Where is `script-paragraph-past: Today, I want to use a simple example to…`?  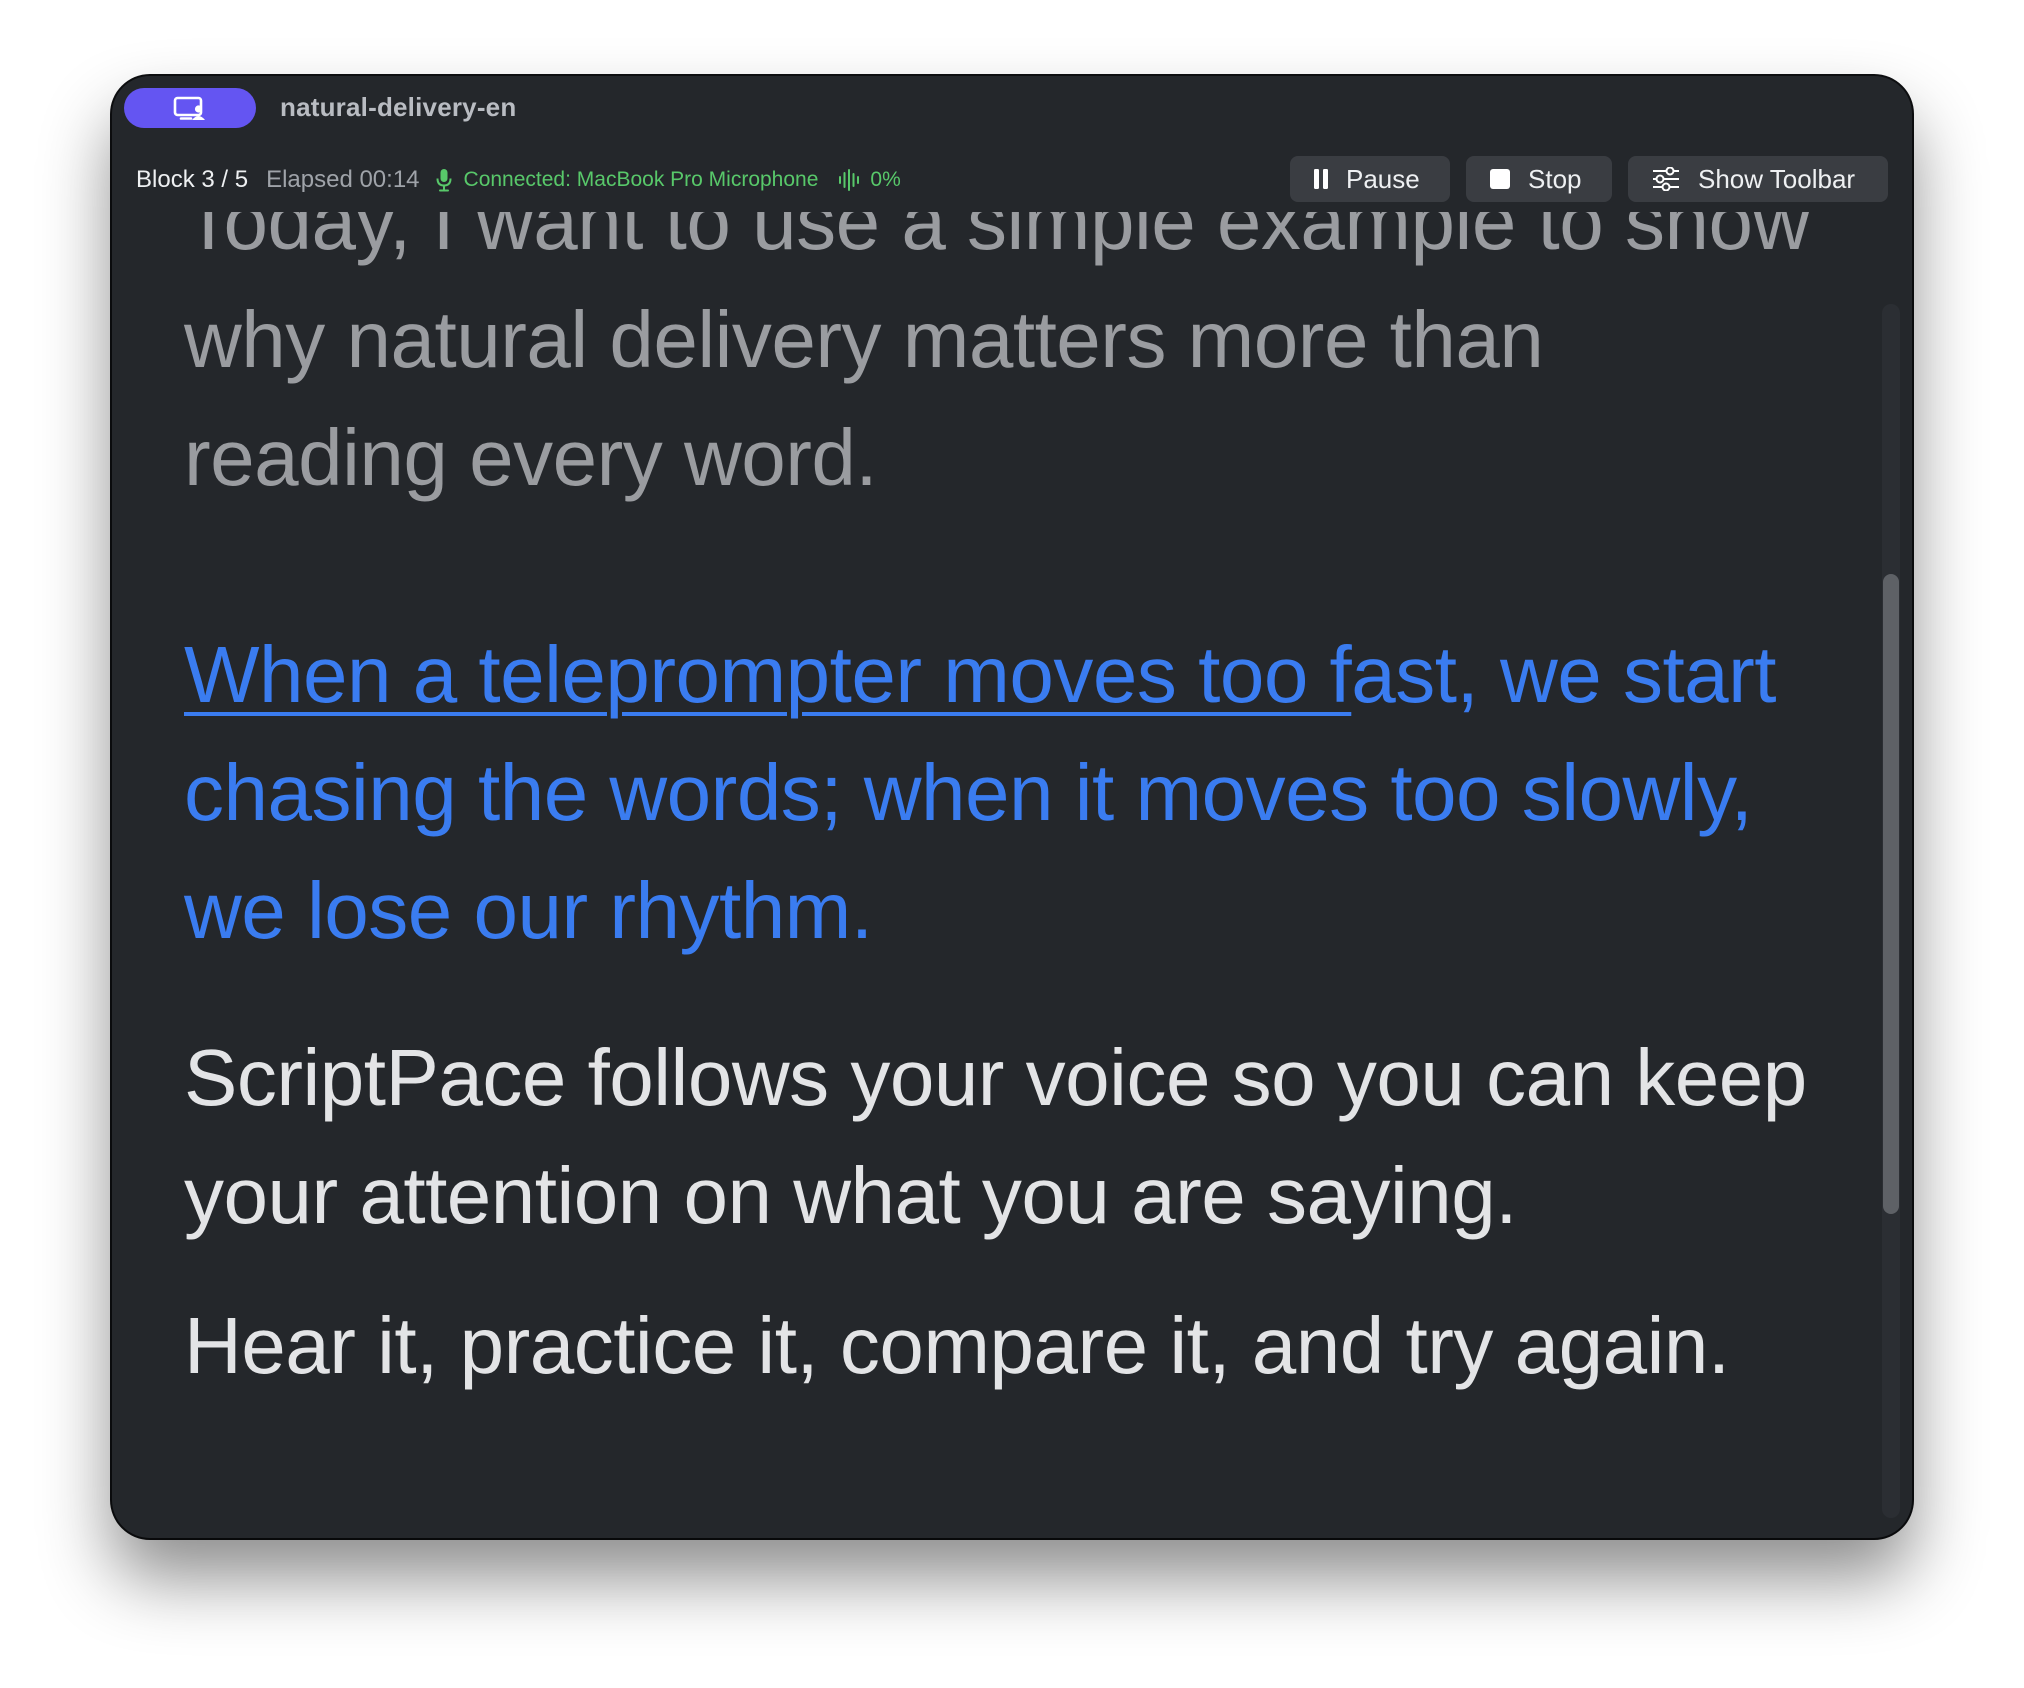 script-paragraph-past: Today, I want to use a simple example to… is located at coordinates (997, 357).